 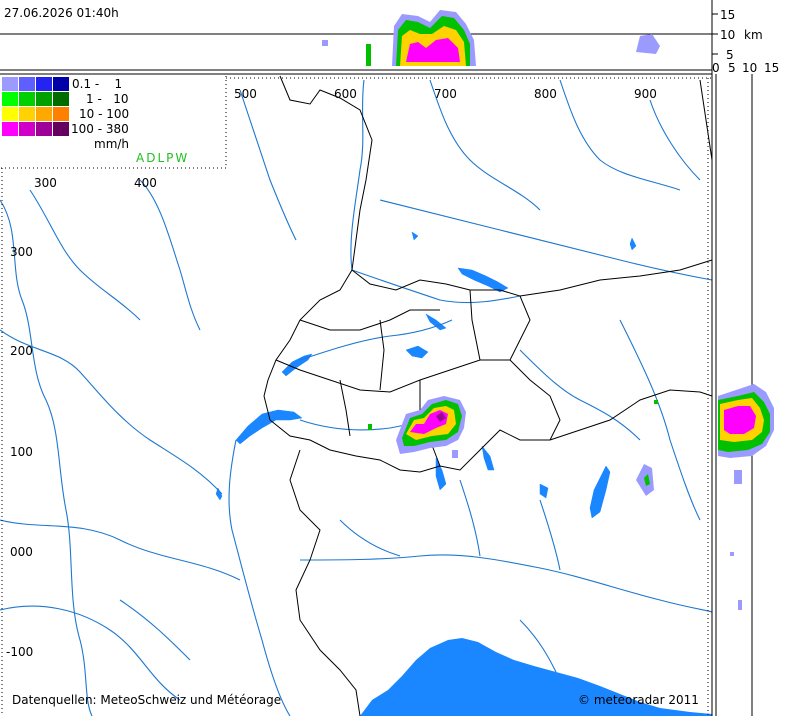 I want to click on footer-copyright: © meteoradar 2011, so click(x=638, y=700).